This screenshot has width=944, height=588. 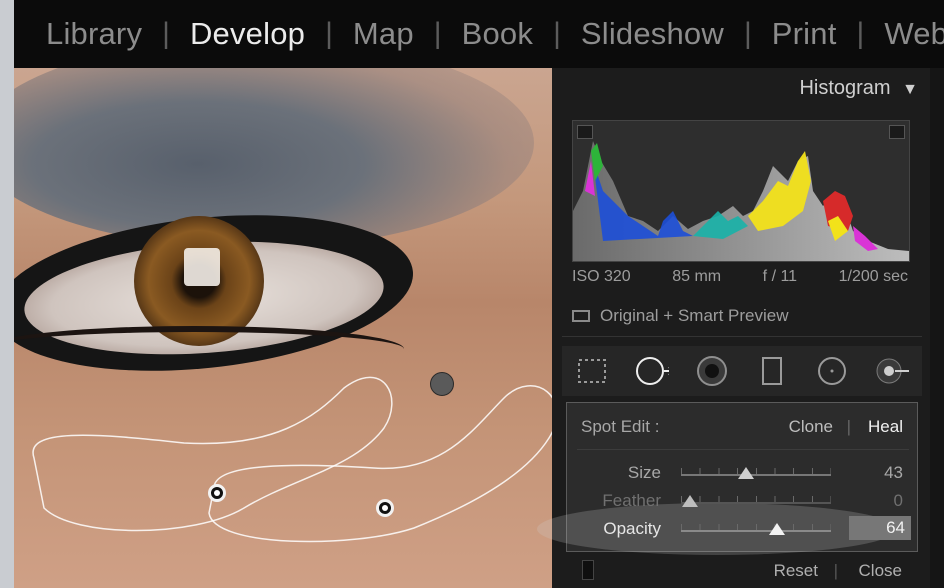 What do you see at coordinates (742, 371) in the screenshot?
I see `tool-strip` at bounding box center [742, 371].